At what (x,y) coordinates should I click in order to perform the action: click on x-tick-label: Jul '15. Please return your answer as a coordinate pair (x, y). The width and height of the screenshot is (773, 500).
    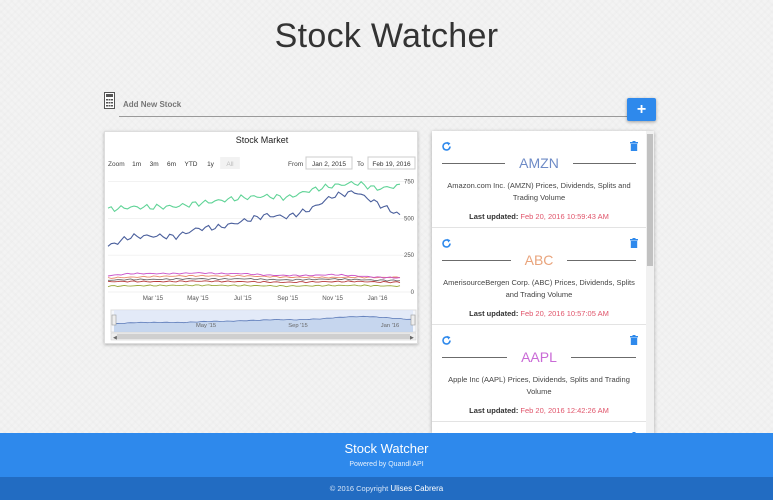
    Looking at the image, I should click on (243, 298).